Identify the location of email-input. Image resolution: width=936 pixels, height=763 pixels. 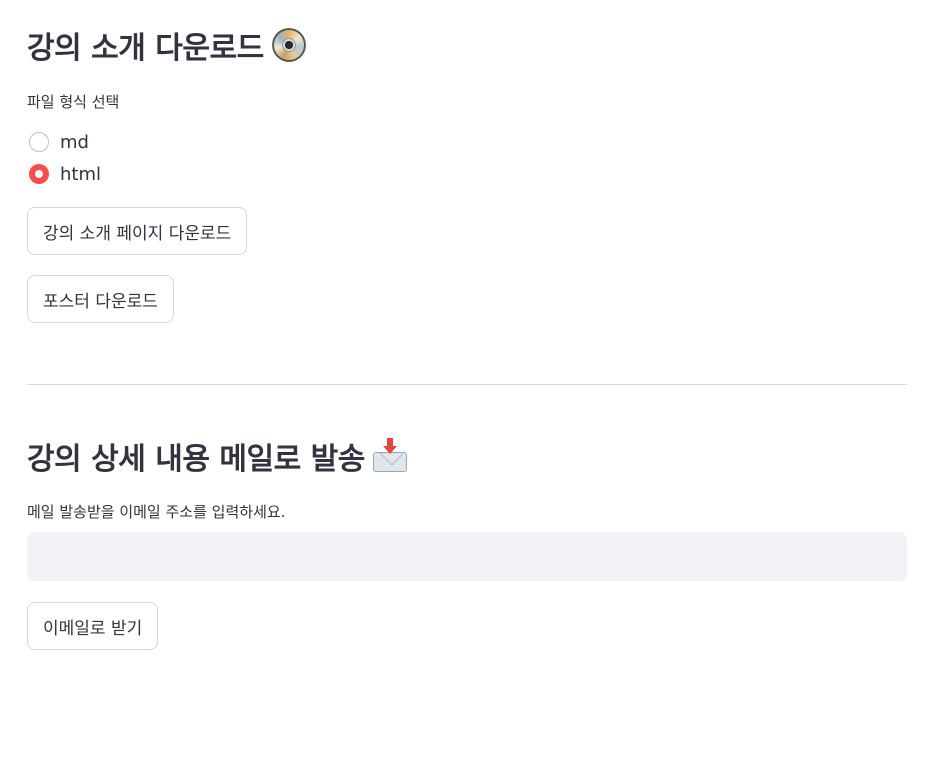
(467, 556).